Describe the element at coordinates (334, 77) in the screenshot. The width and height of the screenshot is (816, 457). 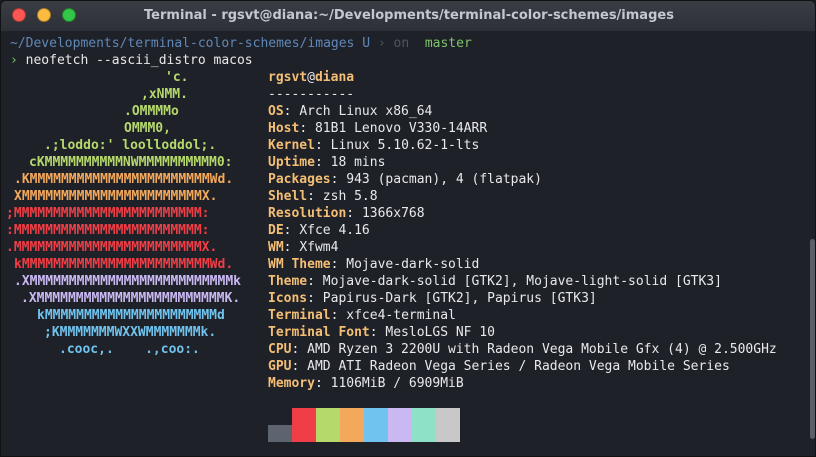
I see `hostname: diana` at that location.